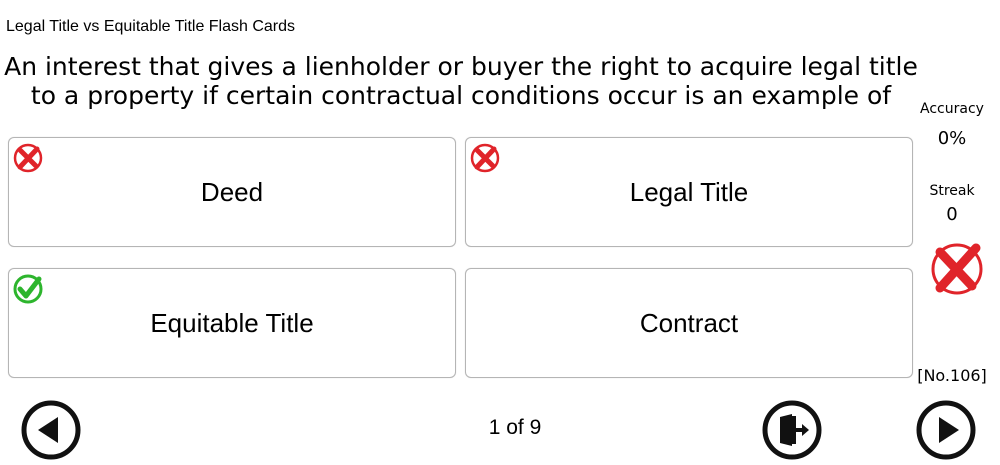 The height and width of the screenshot is (465, 1000). What do you see at coordinates (952, 214) in the screenshot?
I see `streak-value: 0` at bounding box center [952, 214].